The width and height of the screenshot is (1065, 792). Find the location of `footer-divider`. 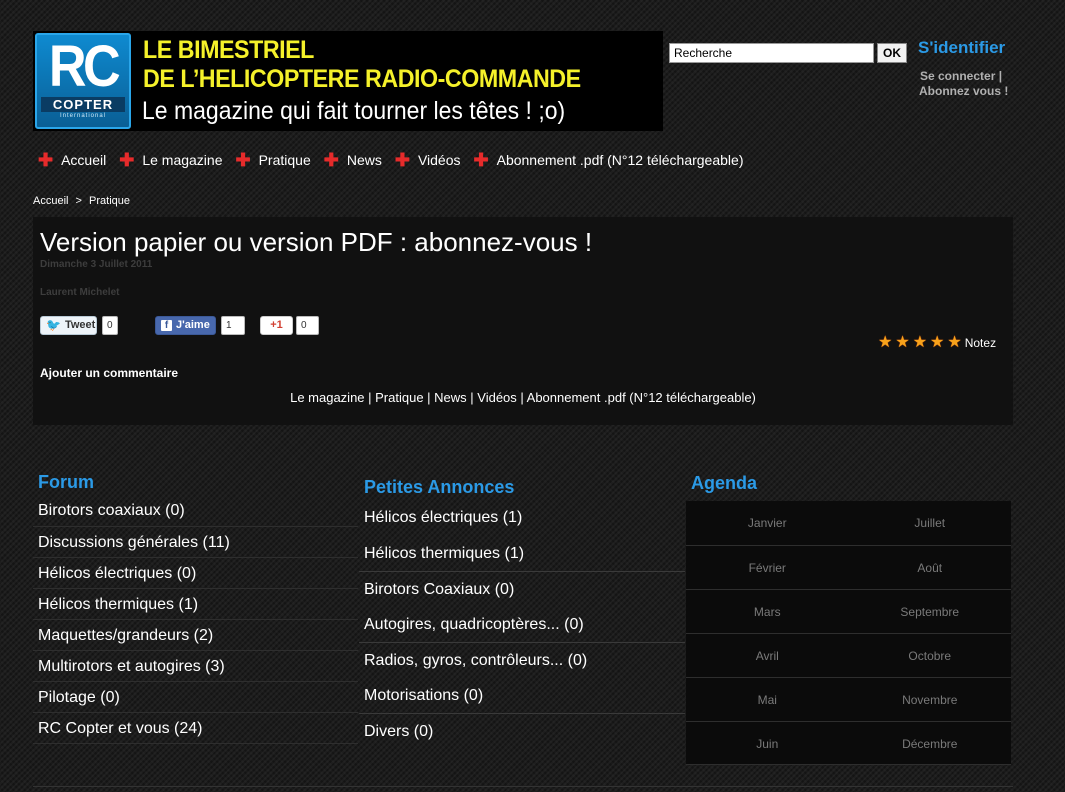

footer-divider is located at coordinates (523, 786).